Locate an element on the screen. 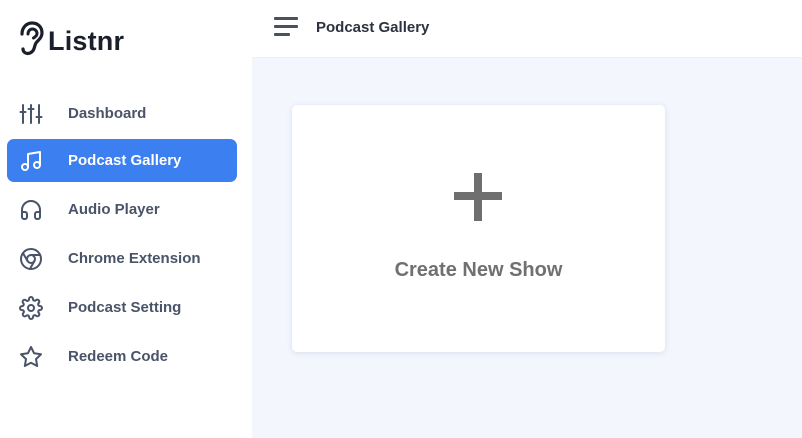  star-icon is located at coordinates (31, 357).